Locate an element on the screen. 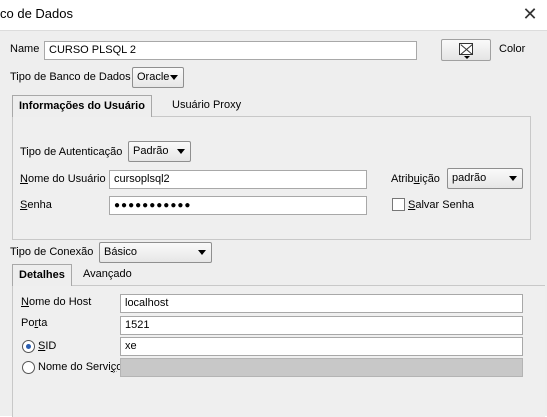 The height and width of the screenshot is (417, 547). service-name-radio is located at coordinates (28, 367).